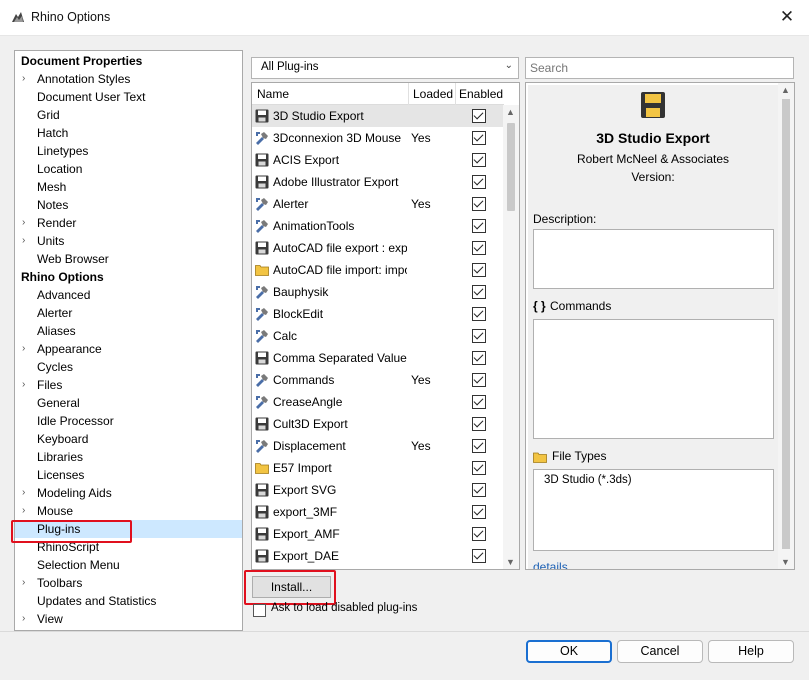 The image size is (809, 680). Describe the element at coordinates (128, 169) in the screenshot. I see `tree-item: Location` at that location.